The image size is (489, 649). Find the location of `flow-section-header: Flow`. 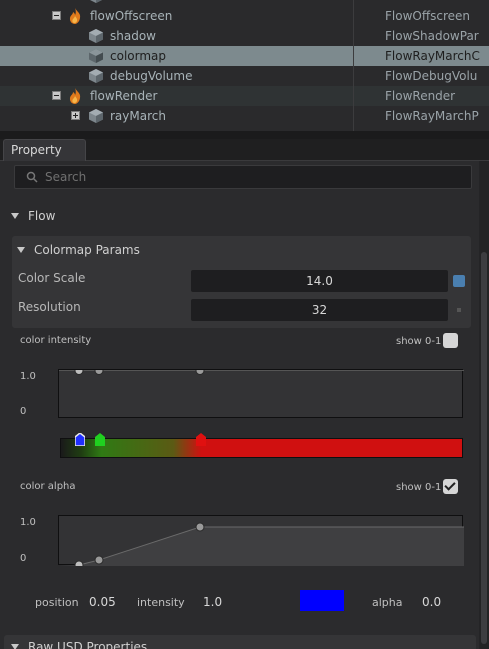

flow-section-header: Flow is located at coordinates (33, 216).